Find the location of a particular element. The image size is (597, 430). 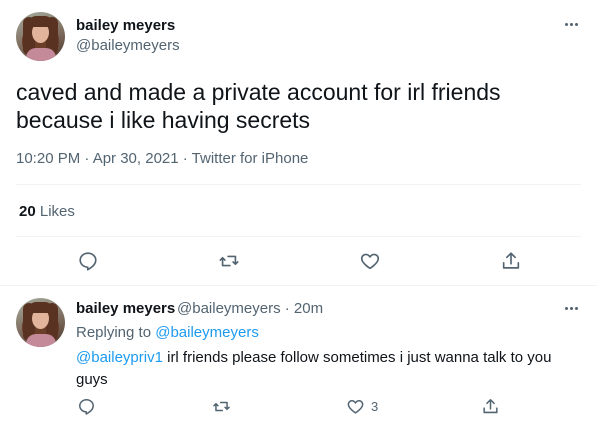

likes-count: 20 is located at coordinates (27, 211).